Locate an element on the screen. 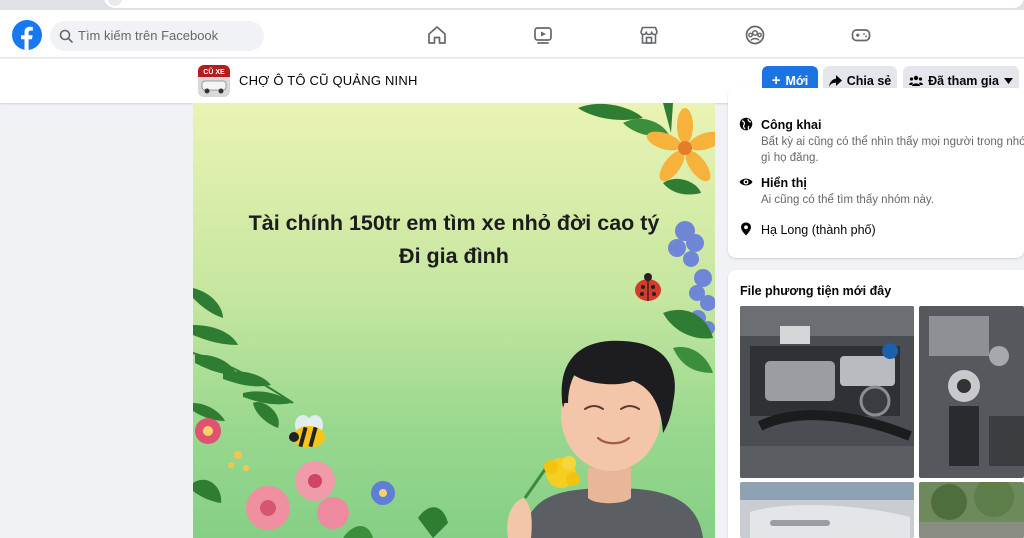 The width and height of the screenshot is (1024, 538). caret-down-icon is located at coordinates (1008, 80).